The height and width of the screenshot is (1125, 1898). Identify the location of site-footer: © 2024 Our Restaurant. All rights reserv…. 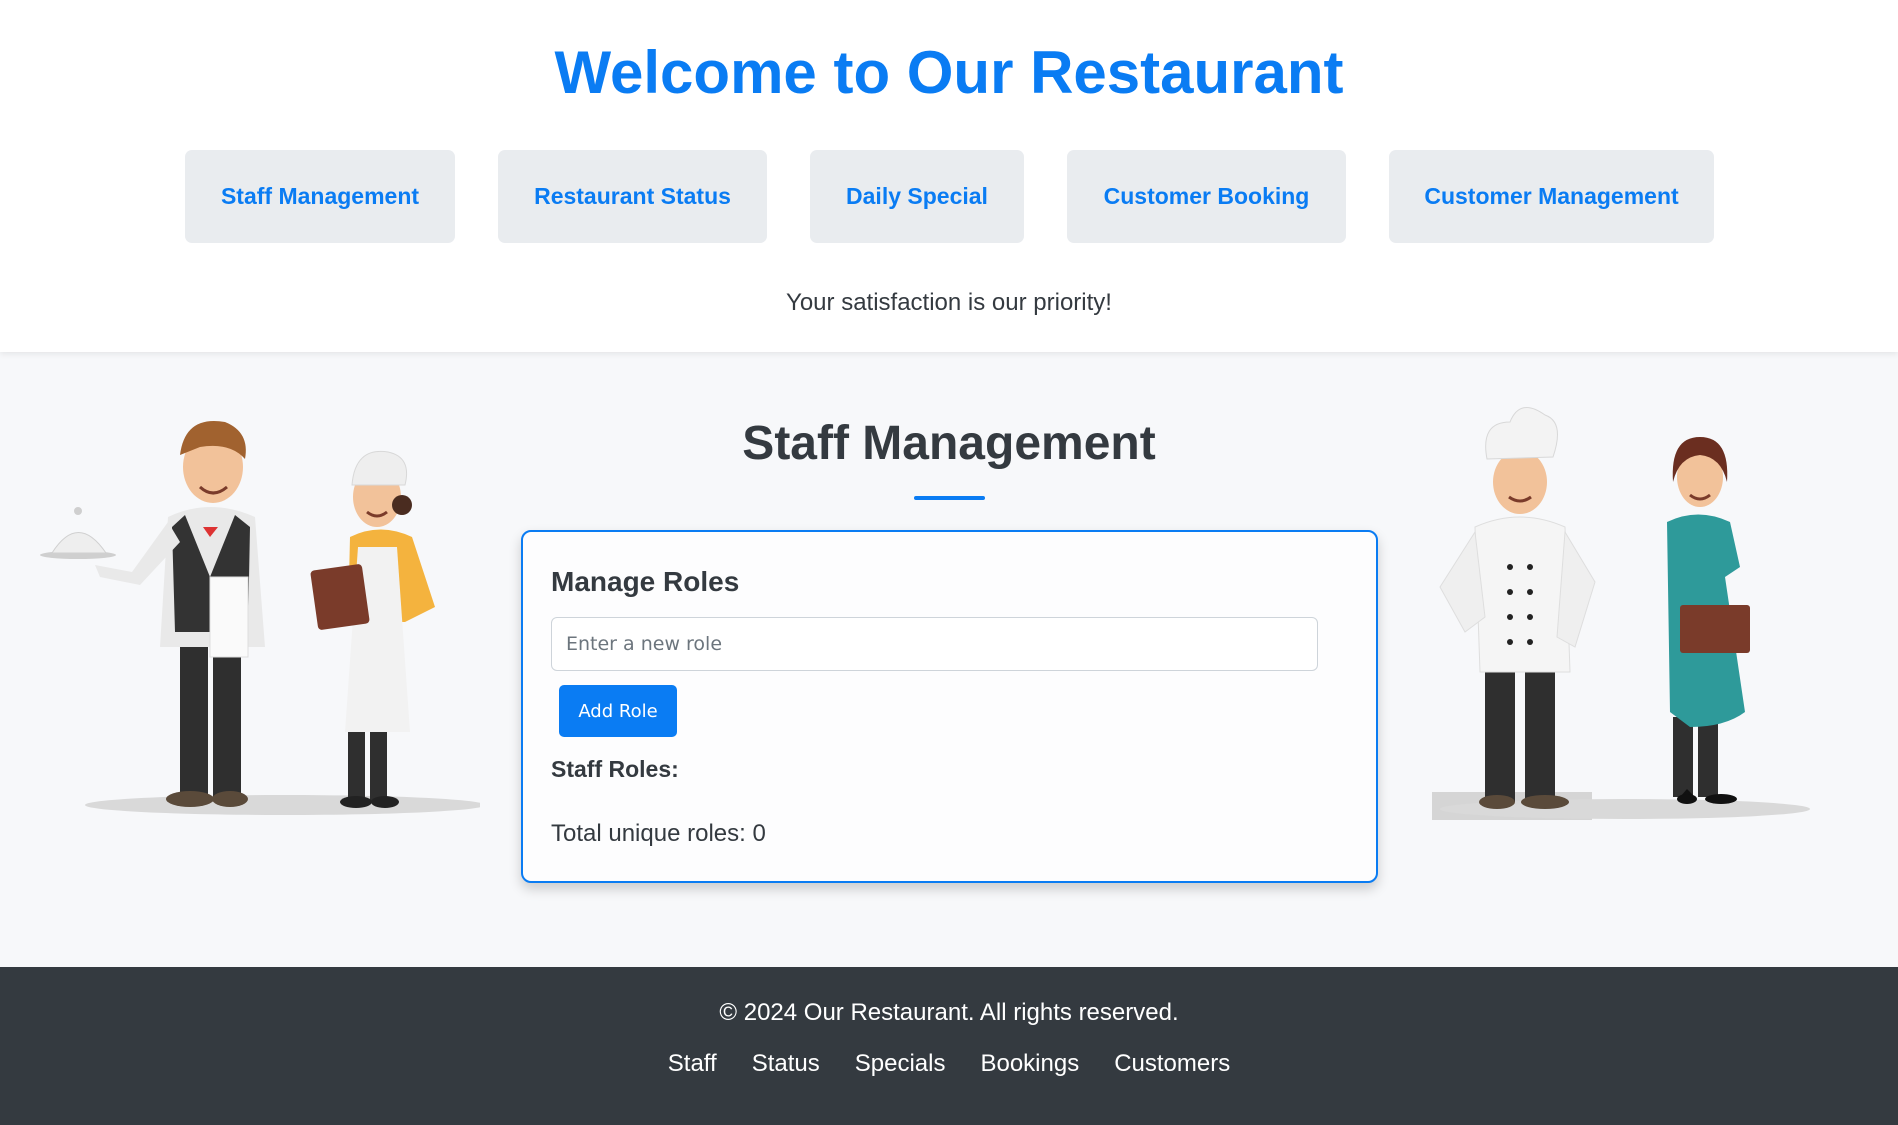
(949, 1046).